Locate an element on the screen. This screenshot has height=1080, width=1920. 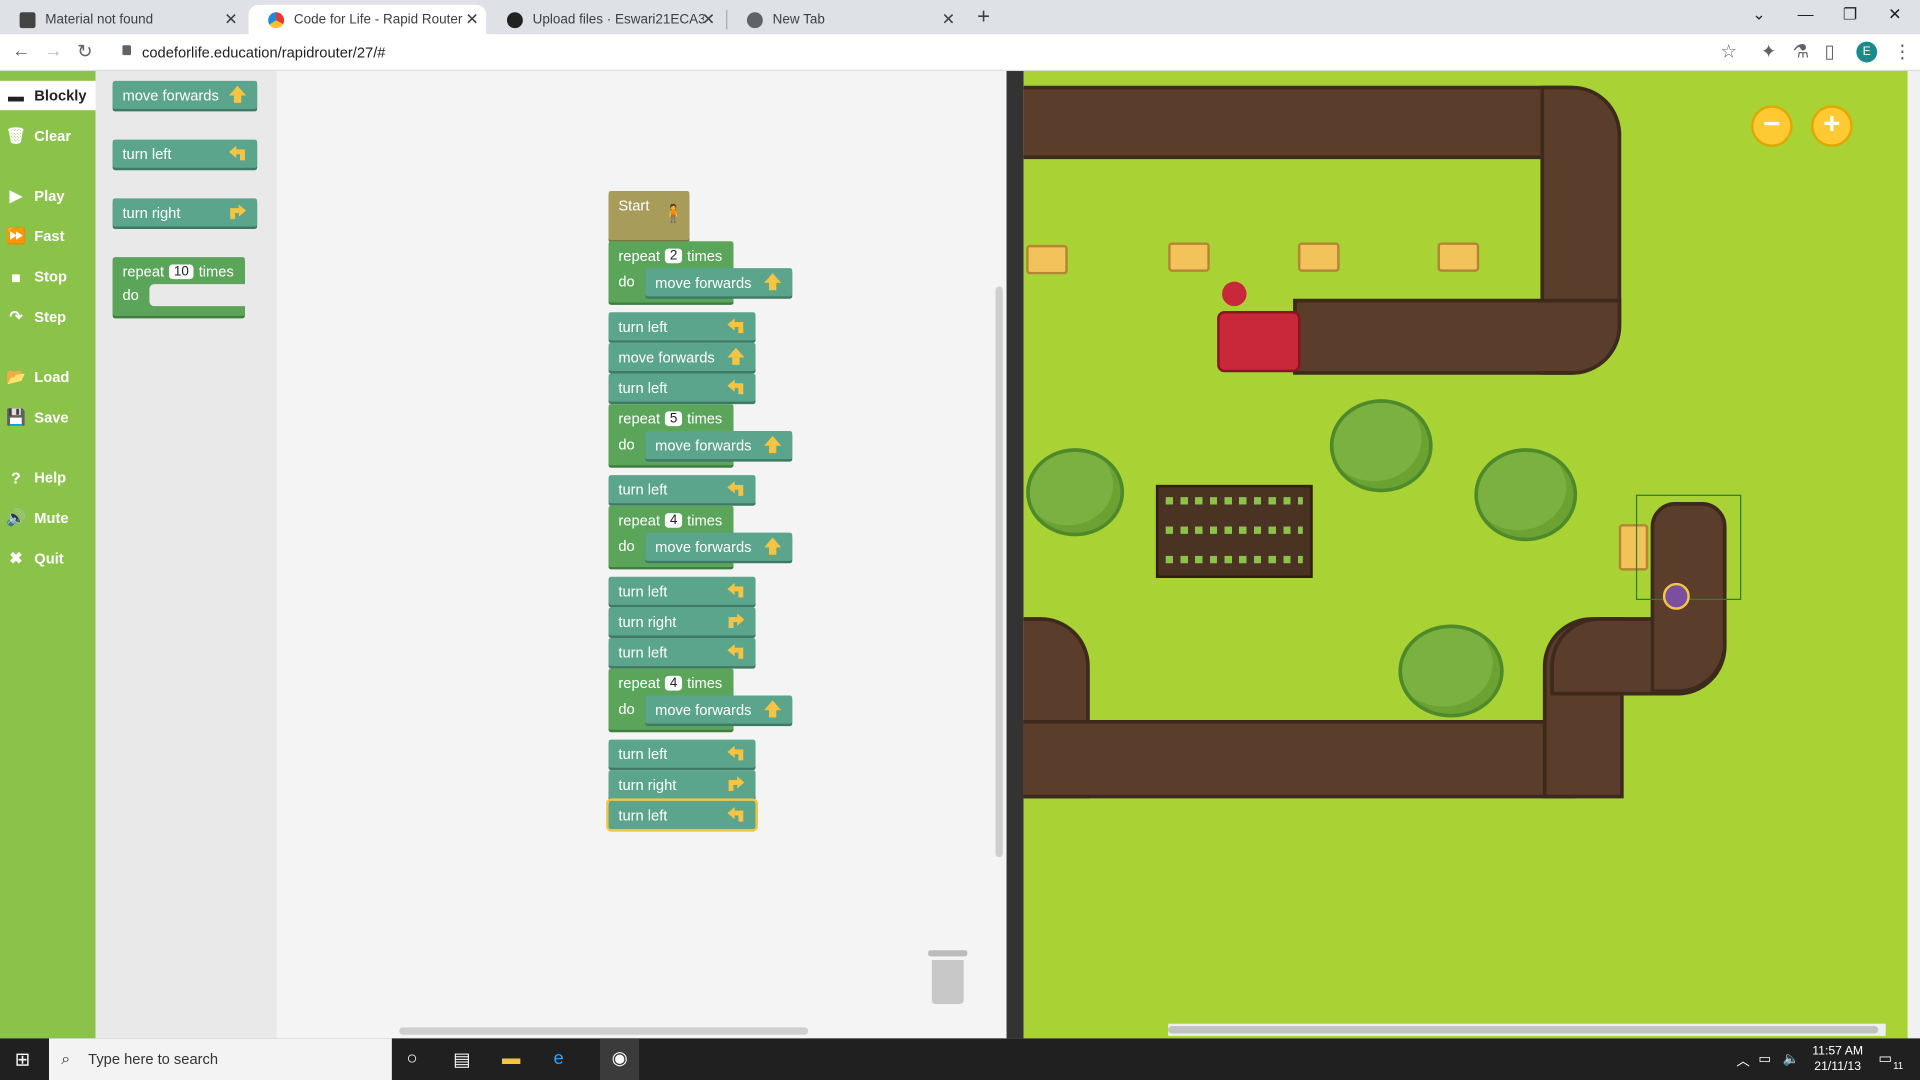
tab-search-icon: ⌄ is located at coordinates (1758, 15).